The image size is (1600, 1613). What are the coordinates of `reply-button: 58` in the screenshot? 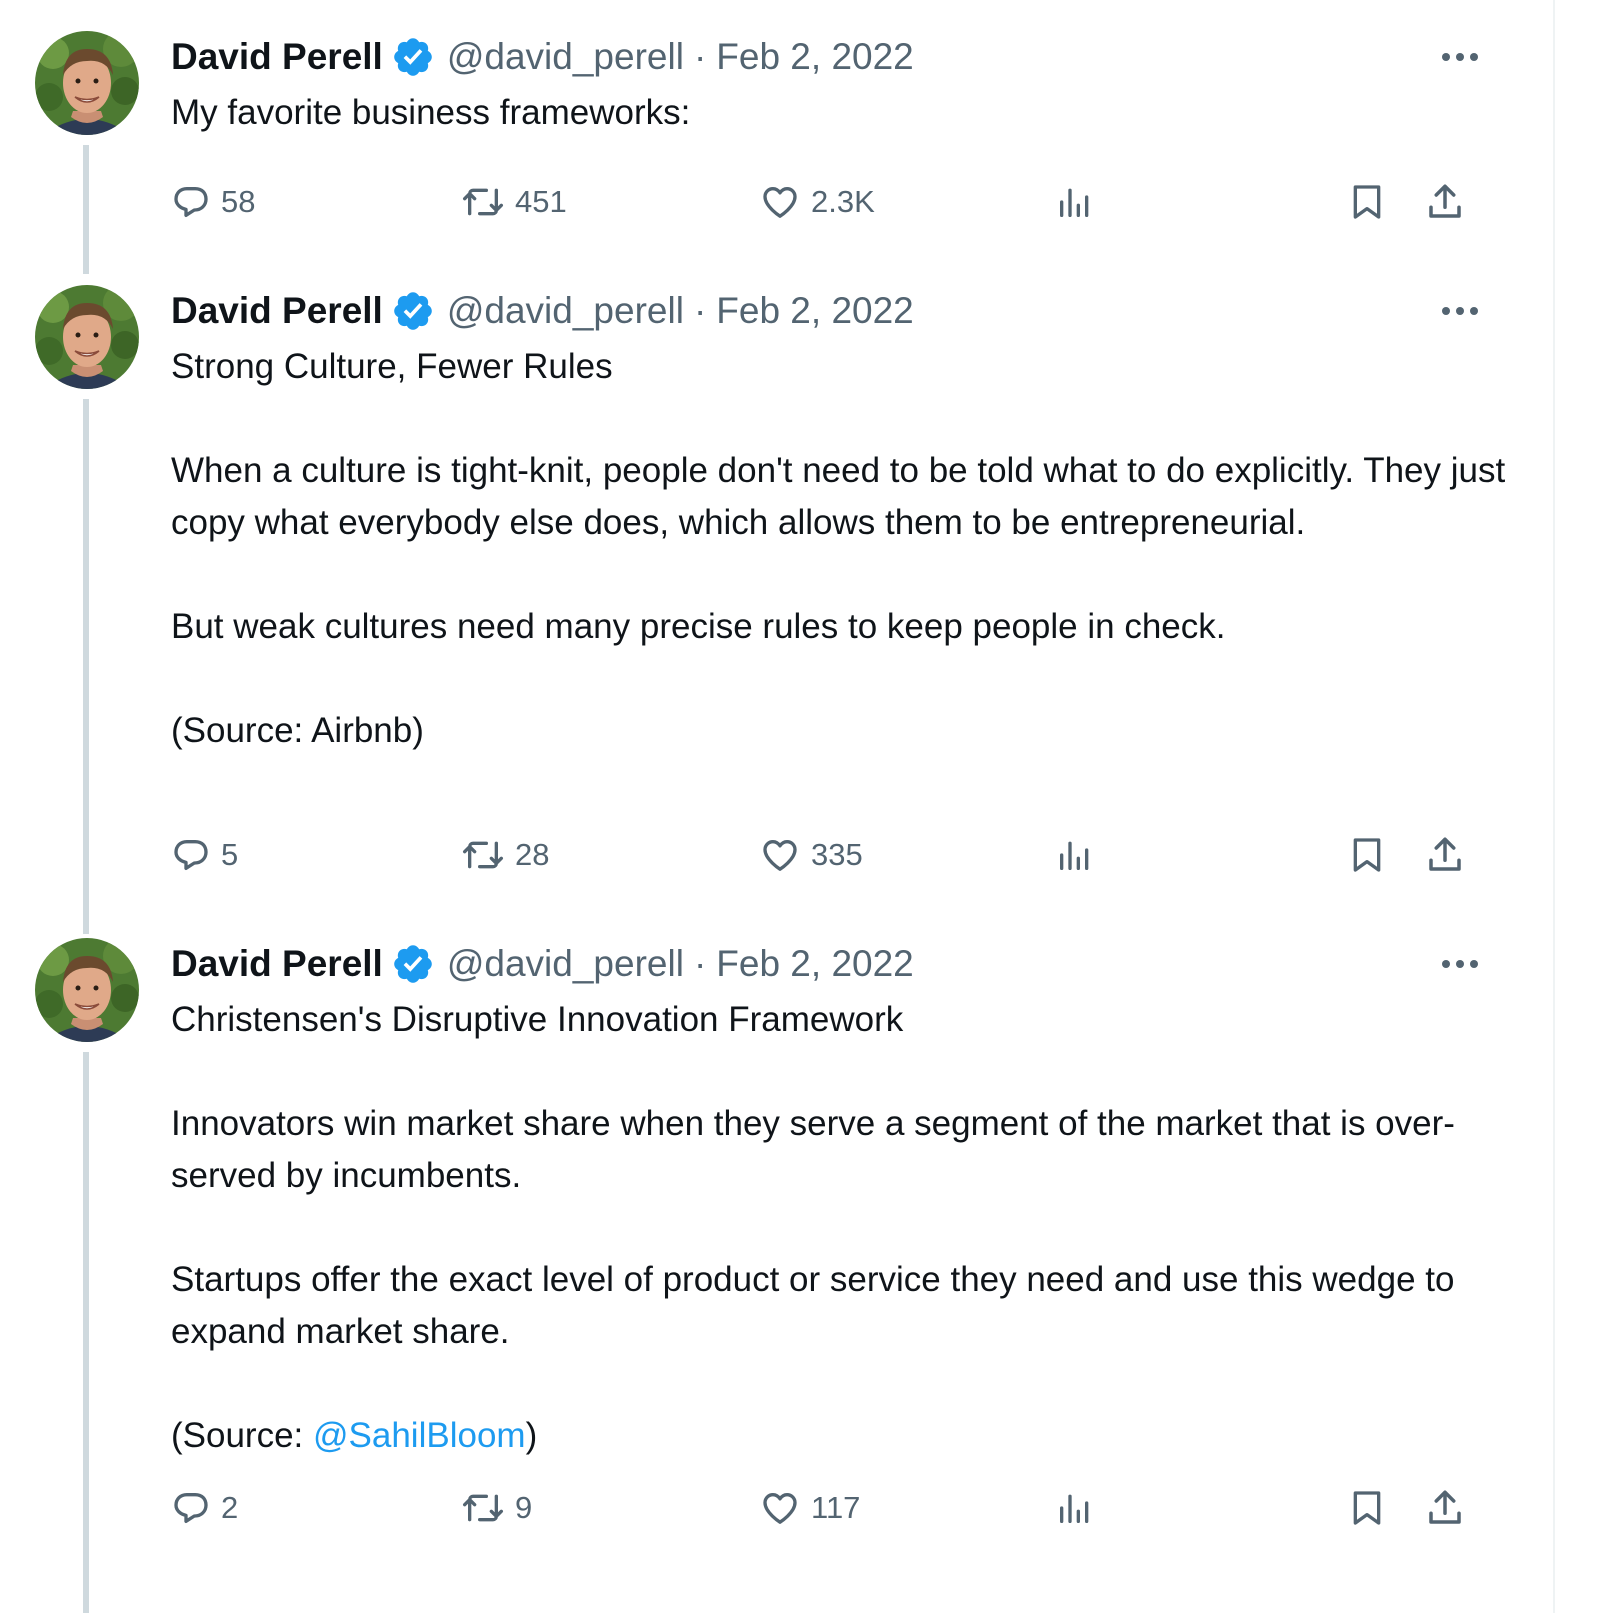 It's located at (213, 202).